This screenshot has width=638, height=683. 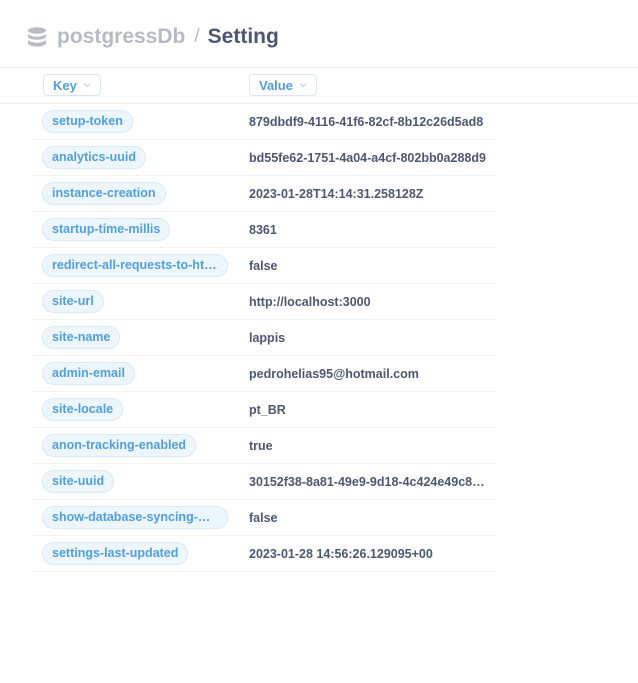 I want to click on column-header-key-label: Key, so click(x=65, y=85).